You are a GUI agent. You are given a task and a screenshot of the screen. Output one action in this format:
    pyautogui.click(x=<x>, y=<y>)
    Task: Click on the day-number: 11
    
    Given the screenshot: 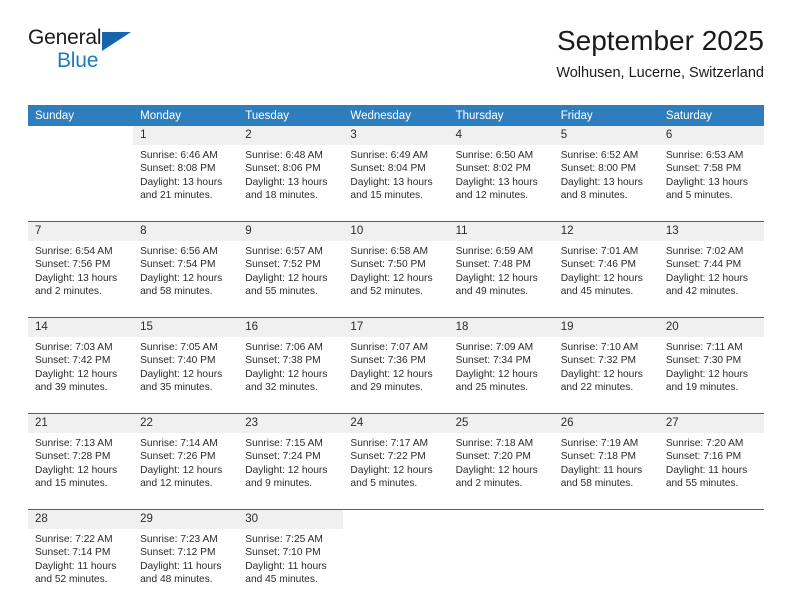 What is the action you would take?
    pyautogui.click(x=501, y=231)
    